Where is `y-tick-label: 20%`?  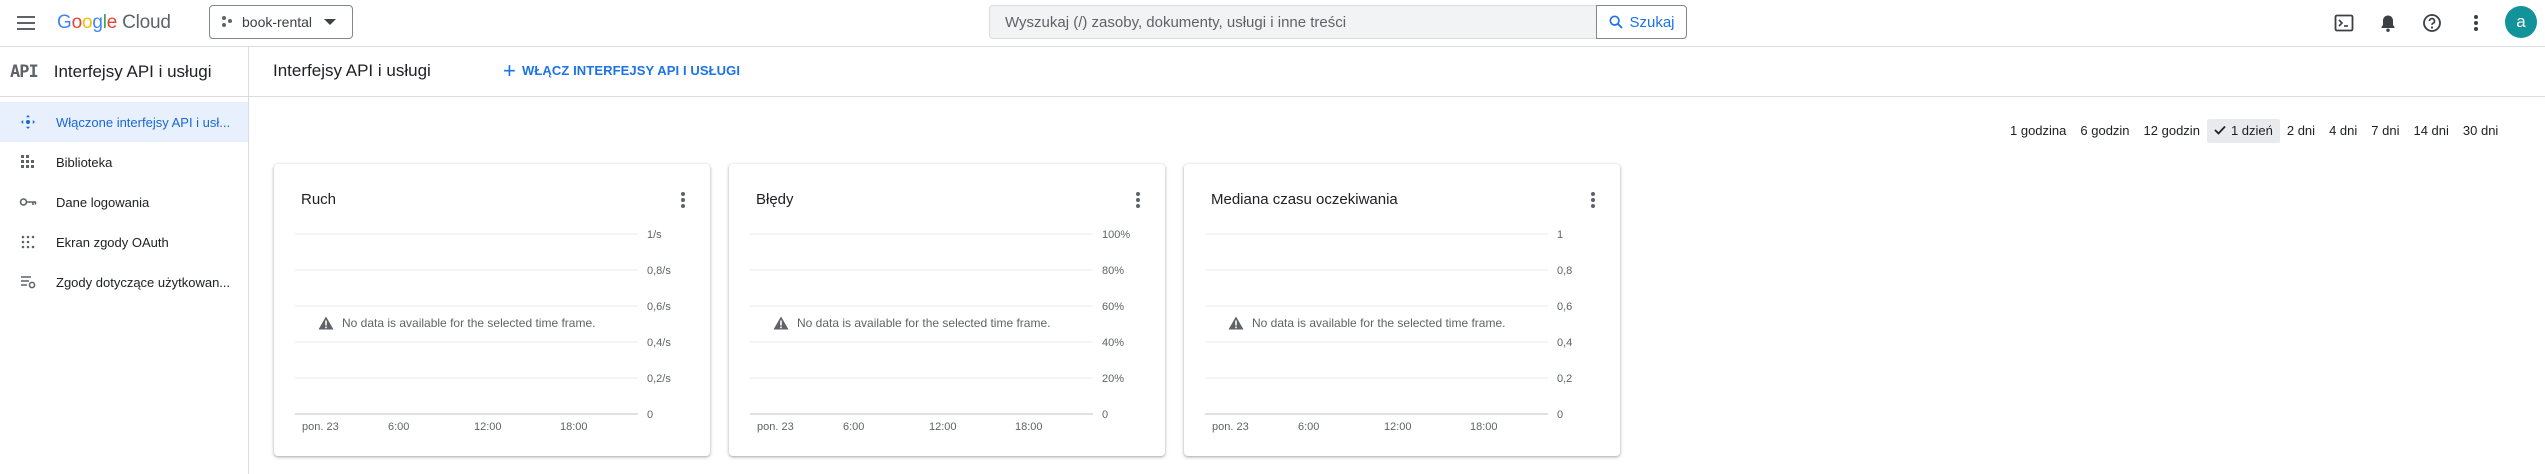 y-tick-label: 20% is located at coordinates (1113, 379).